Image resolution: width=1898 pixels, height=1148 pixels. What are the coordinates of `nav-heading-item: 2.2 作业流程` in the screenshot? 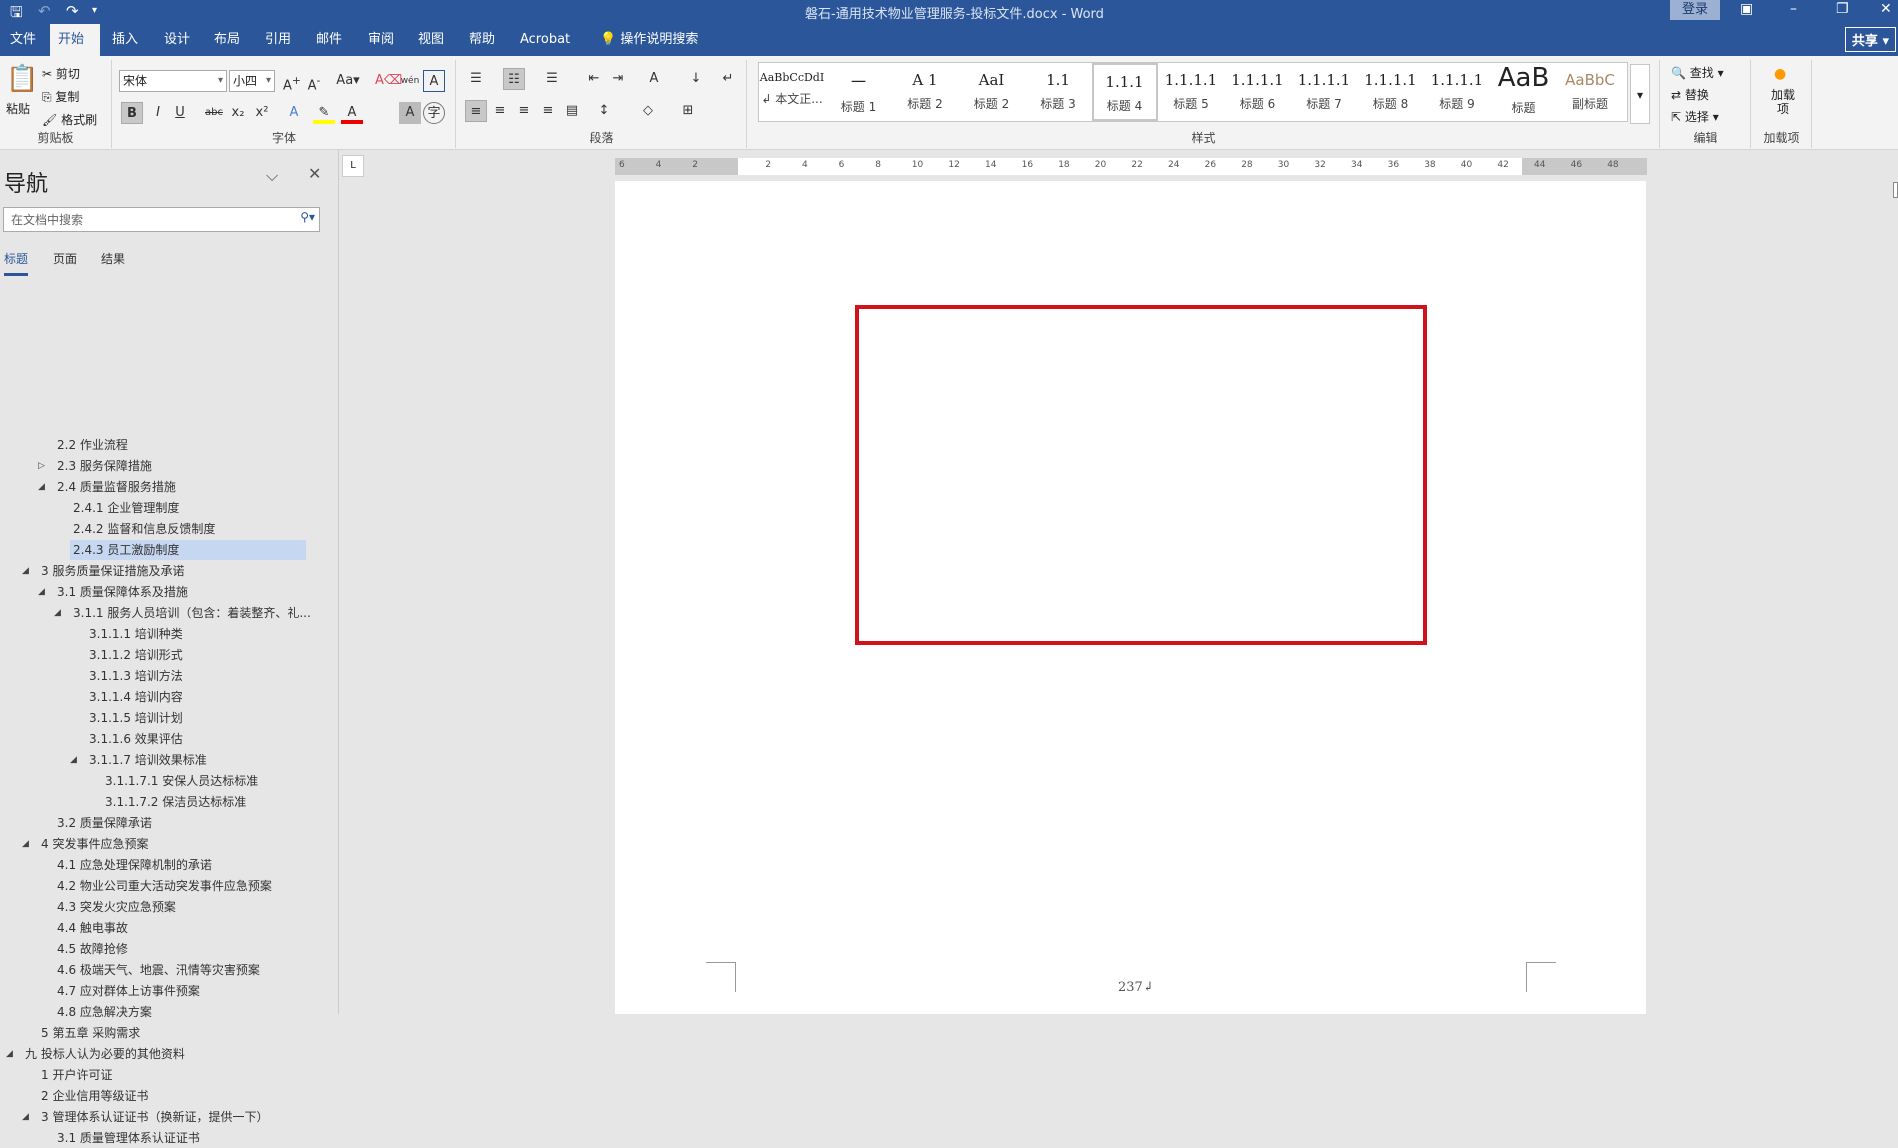 It's located at (96, 445).